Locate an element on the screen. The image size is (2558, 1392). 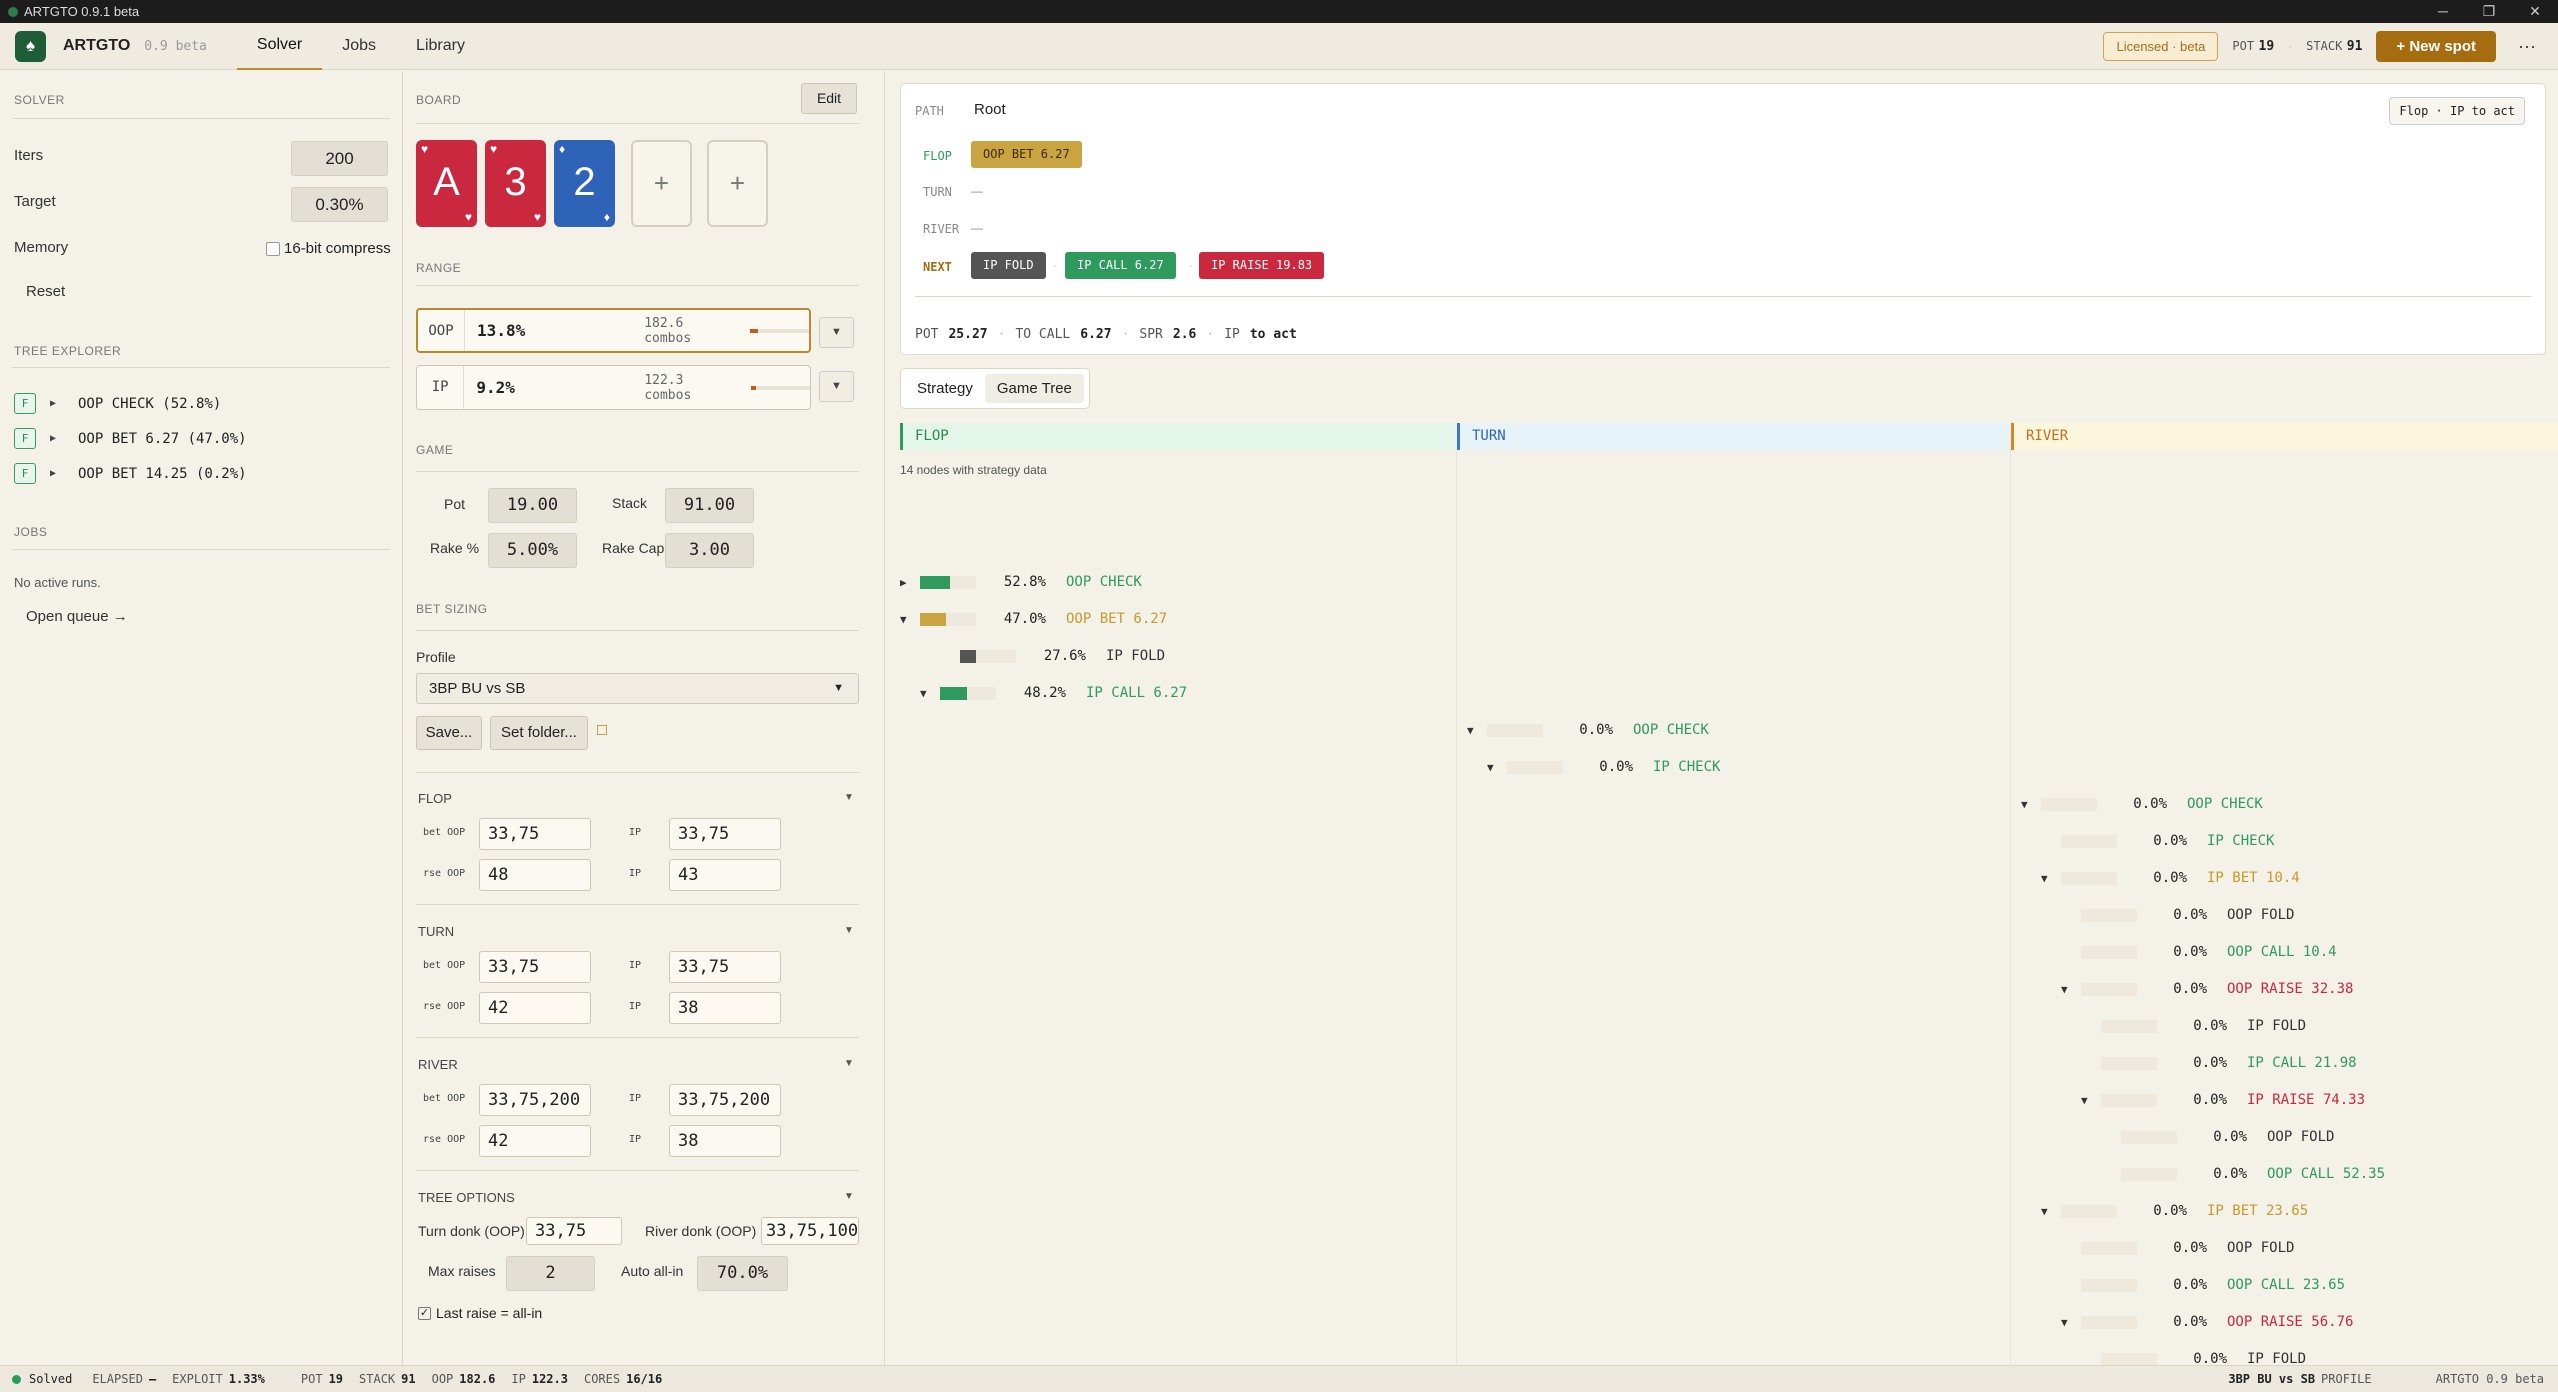
target-input: 0.30% is located at coordinates (339, 204).